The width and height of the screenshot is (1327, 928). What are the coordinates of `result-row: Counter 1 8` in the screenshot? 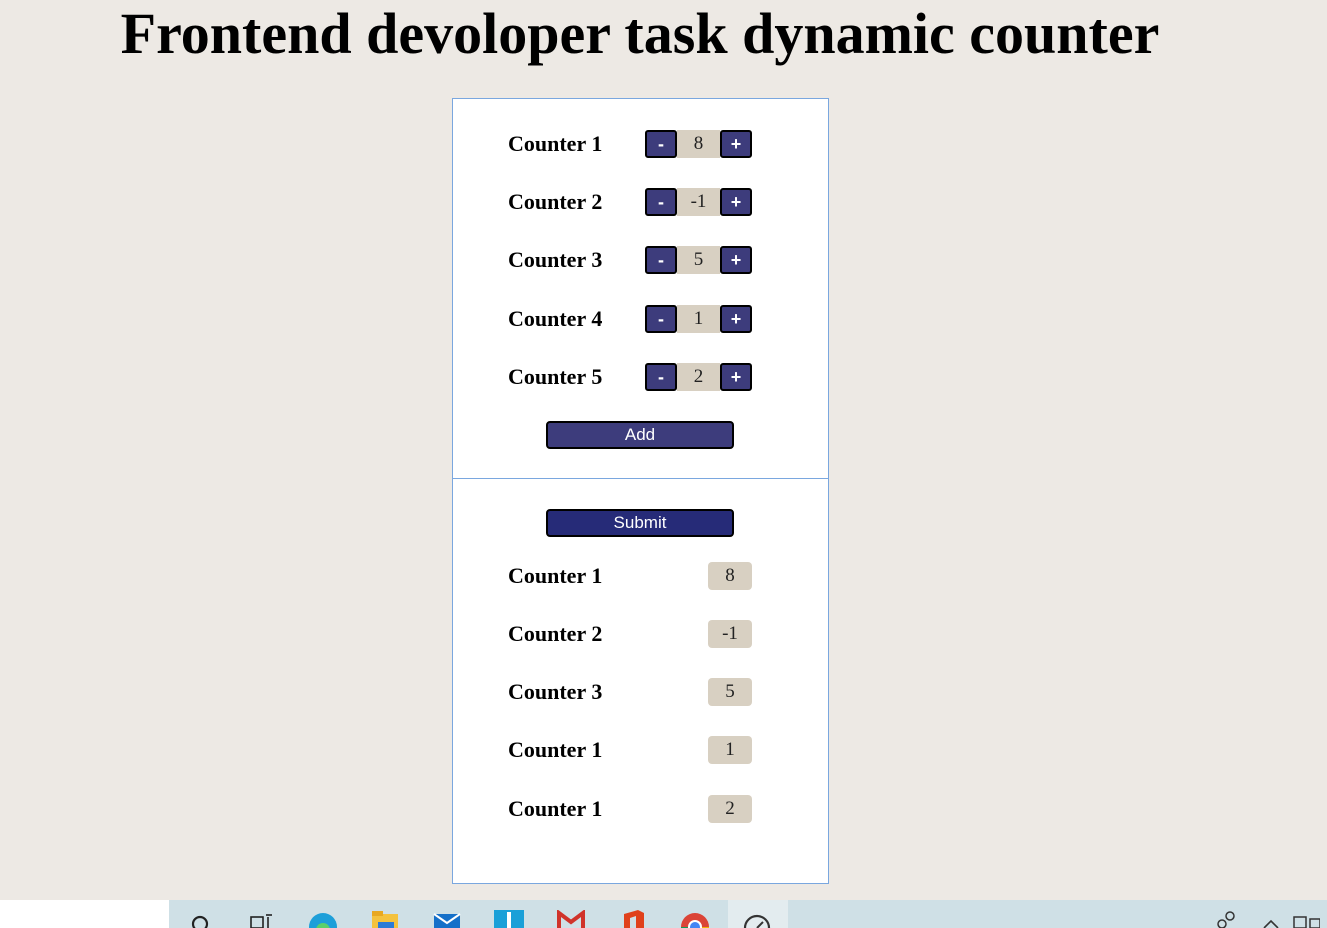 It's located at (630, 576).